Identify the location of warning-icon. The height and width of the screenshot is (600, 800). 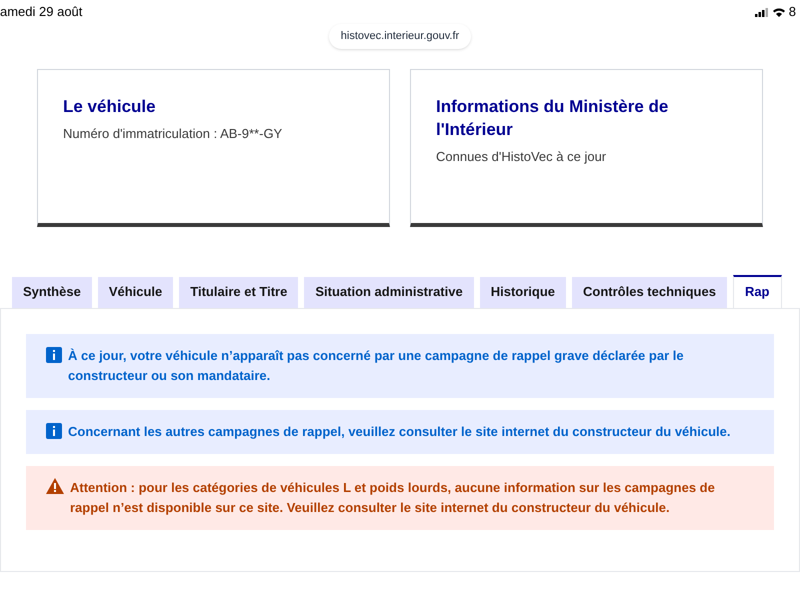
(55, 486).